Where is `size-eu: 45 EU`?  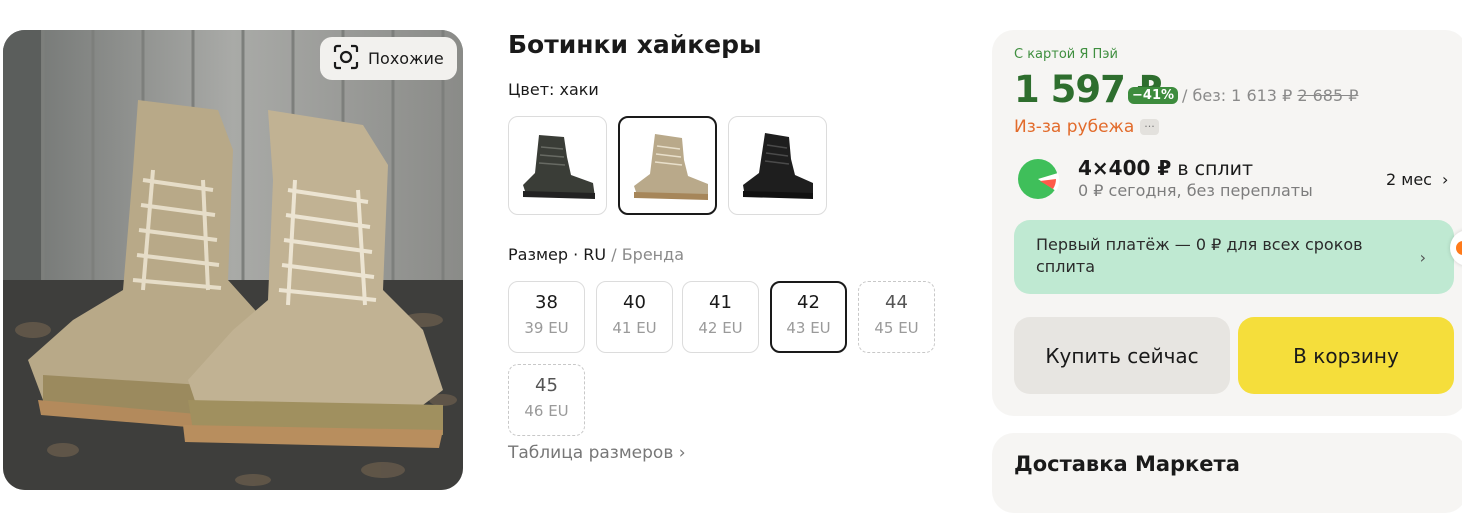 size-eu: 45 EU is located at coordinates (896, 328).